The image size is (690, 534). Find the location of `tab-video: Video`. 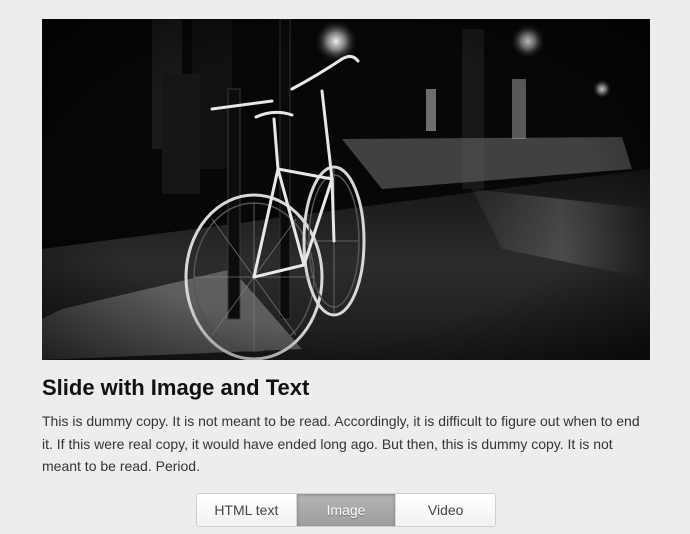

tab-video: Video is located at coordinates (445, 510).